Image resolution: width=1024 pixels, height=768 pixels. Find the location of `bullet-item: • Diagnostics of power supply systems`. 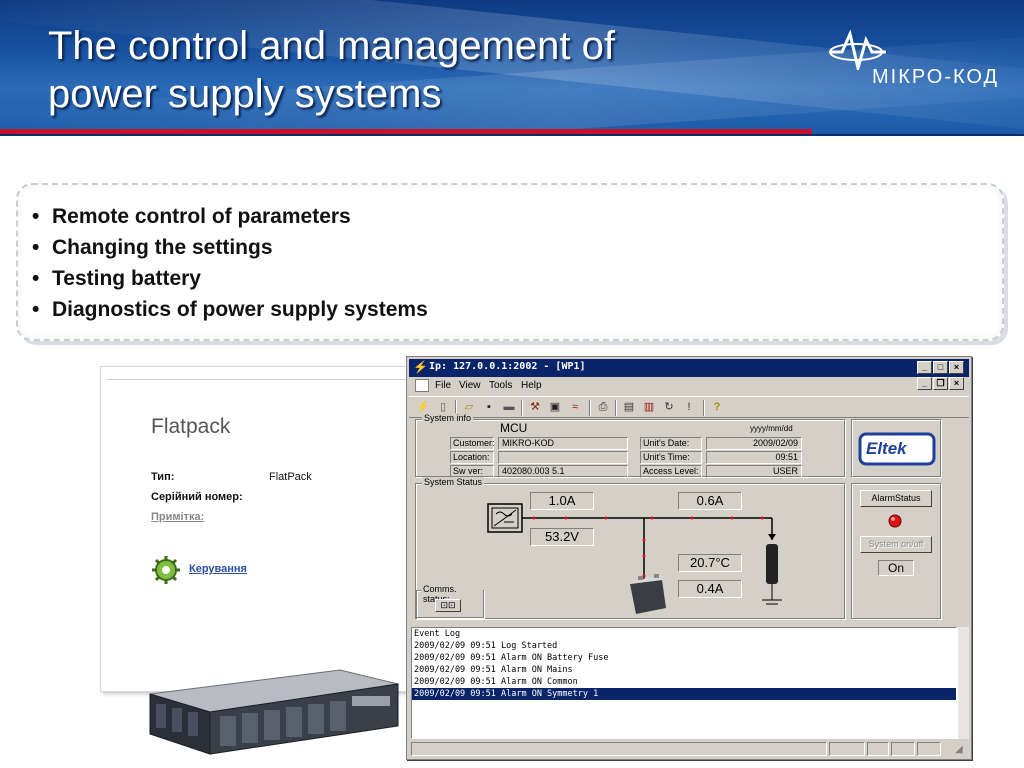

bullet-item: • Diagnostics of power supply systems is located at coordinates (230, 309).